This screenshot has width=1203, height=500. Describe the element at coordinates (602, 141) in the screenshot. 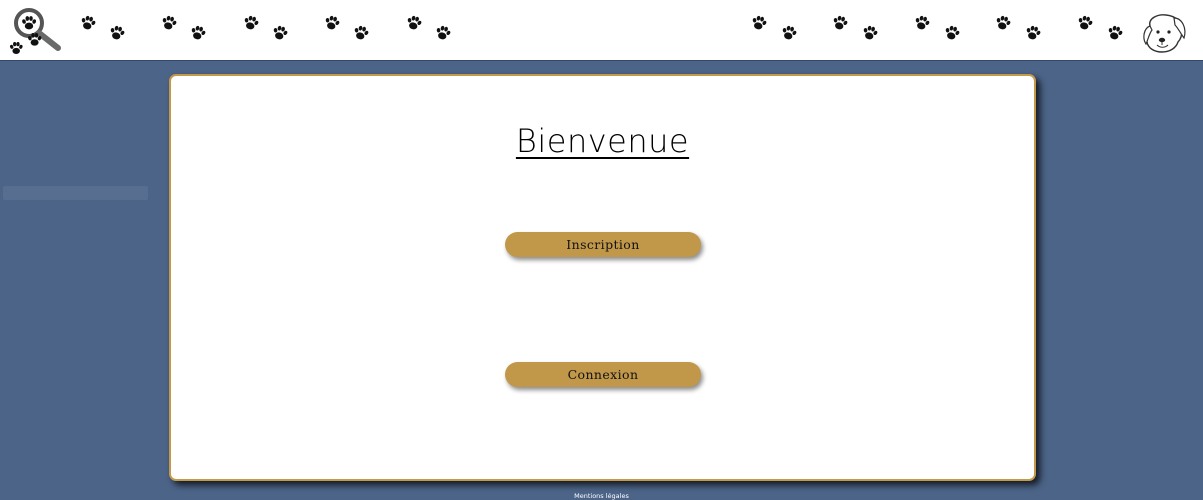

I see `page-title: Bienvenue` at that location.